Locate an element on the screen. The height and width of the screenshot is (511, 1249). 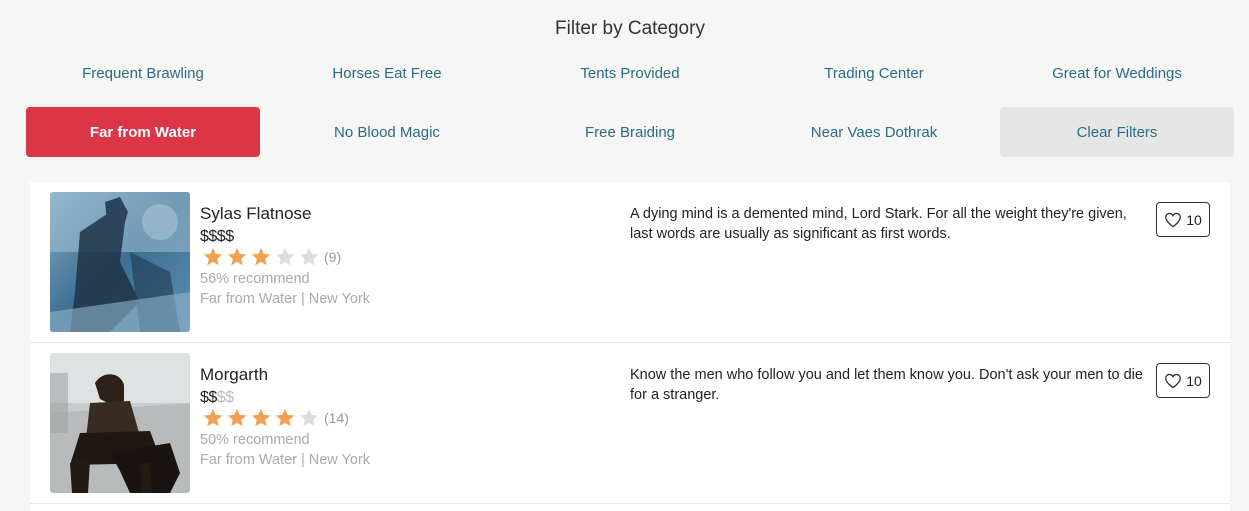
listing-name: Morgarth is located at coordinates (234, 375).